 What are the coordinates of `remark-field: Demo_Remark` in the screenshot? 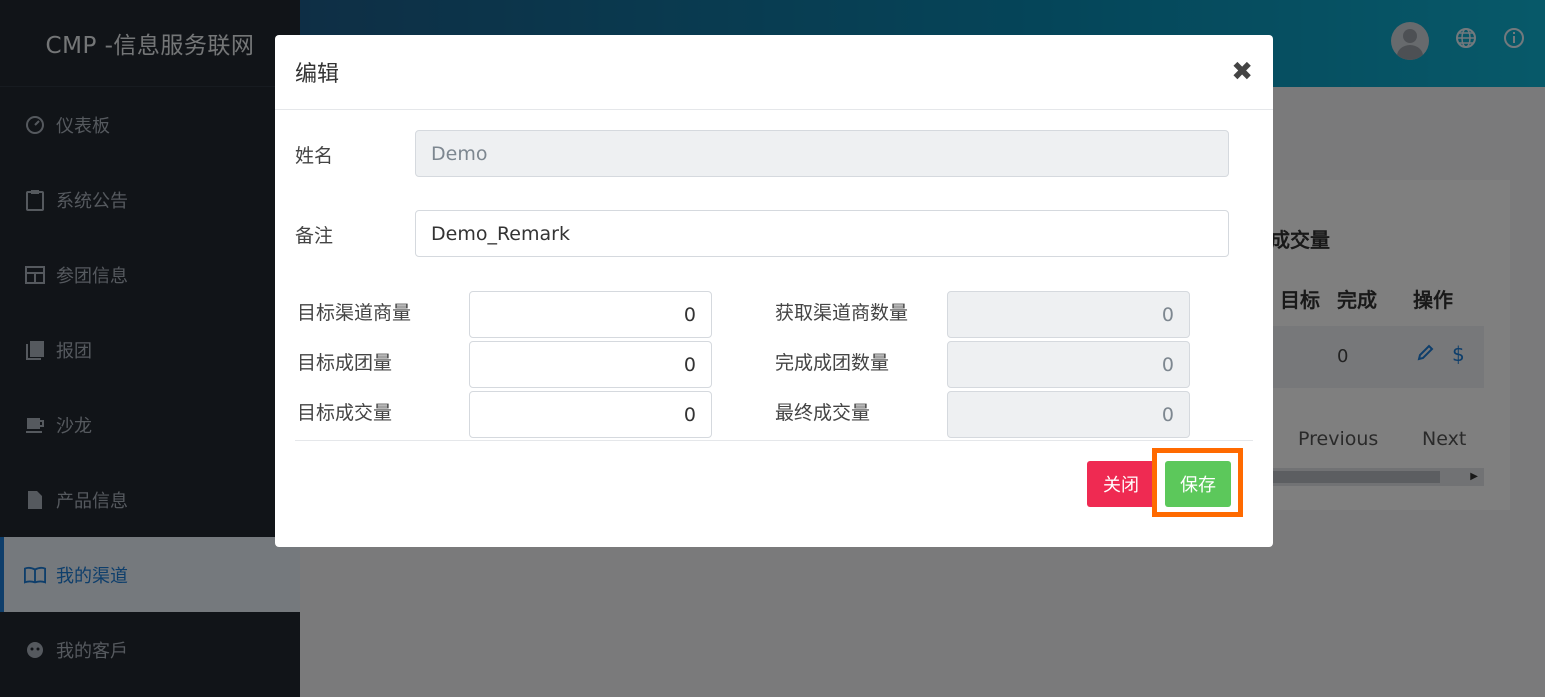 It's located at (822, 233).